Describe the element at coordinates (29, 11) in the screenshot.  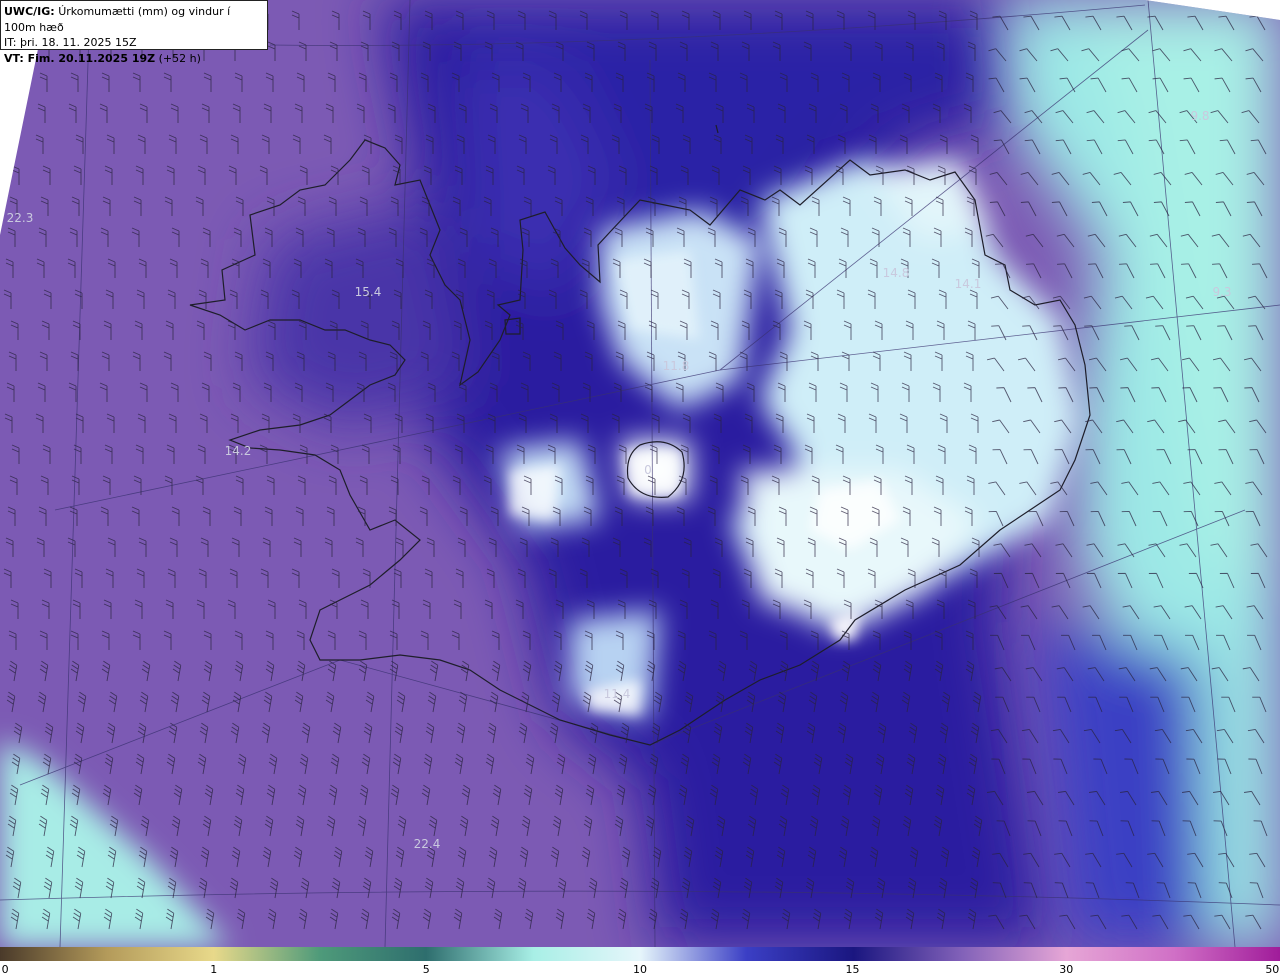
I see `product-name: UWC/IG:` at that location.